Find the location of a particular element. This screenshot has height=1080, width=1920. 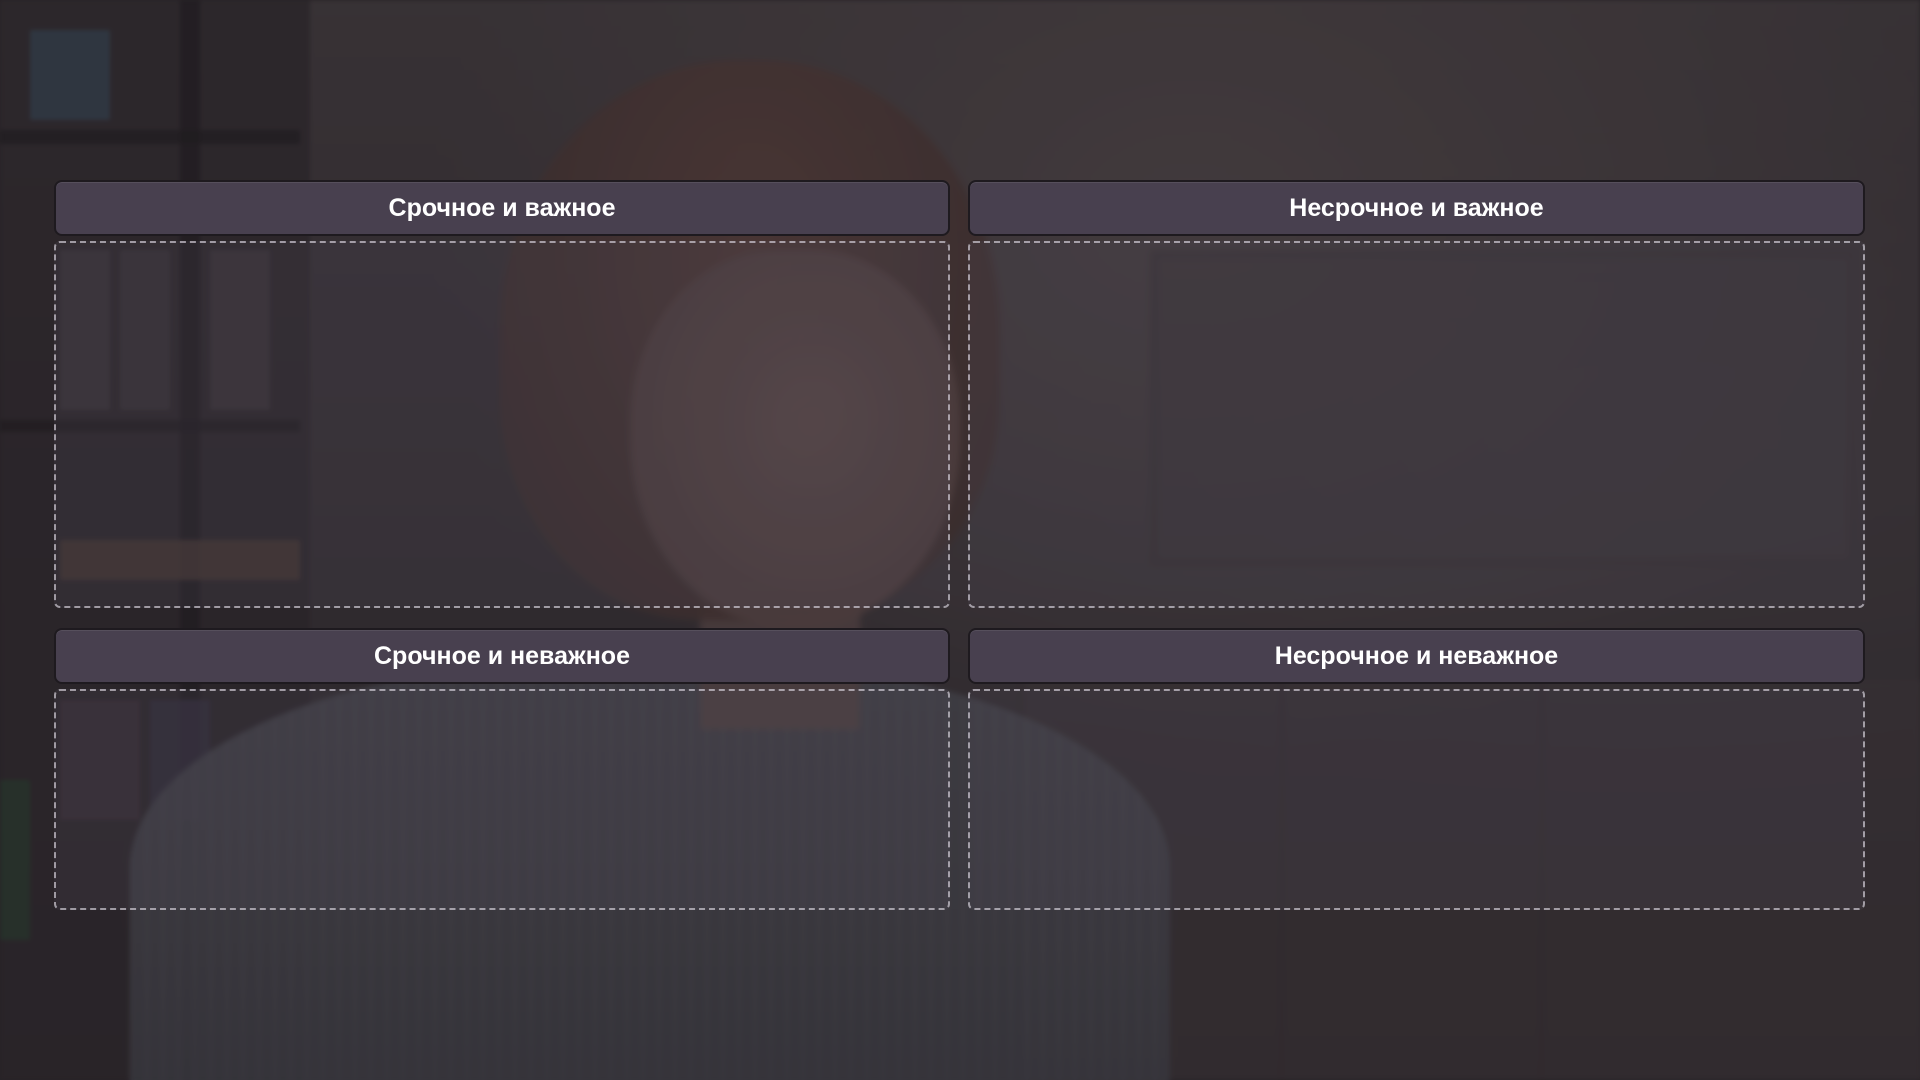

quadrant-header-urgent-important: Срочное и важное is located at coordinates (502, 208).